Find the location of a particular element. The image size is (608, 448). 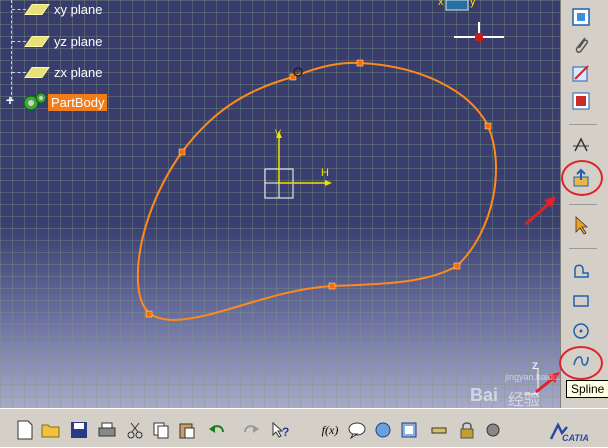

grid-snap-button is located at coordinates (581, 101).